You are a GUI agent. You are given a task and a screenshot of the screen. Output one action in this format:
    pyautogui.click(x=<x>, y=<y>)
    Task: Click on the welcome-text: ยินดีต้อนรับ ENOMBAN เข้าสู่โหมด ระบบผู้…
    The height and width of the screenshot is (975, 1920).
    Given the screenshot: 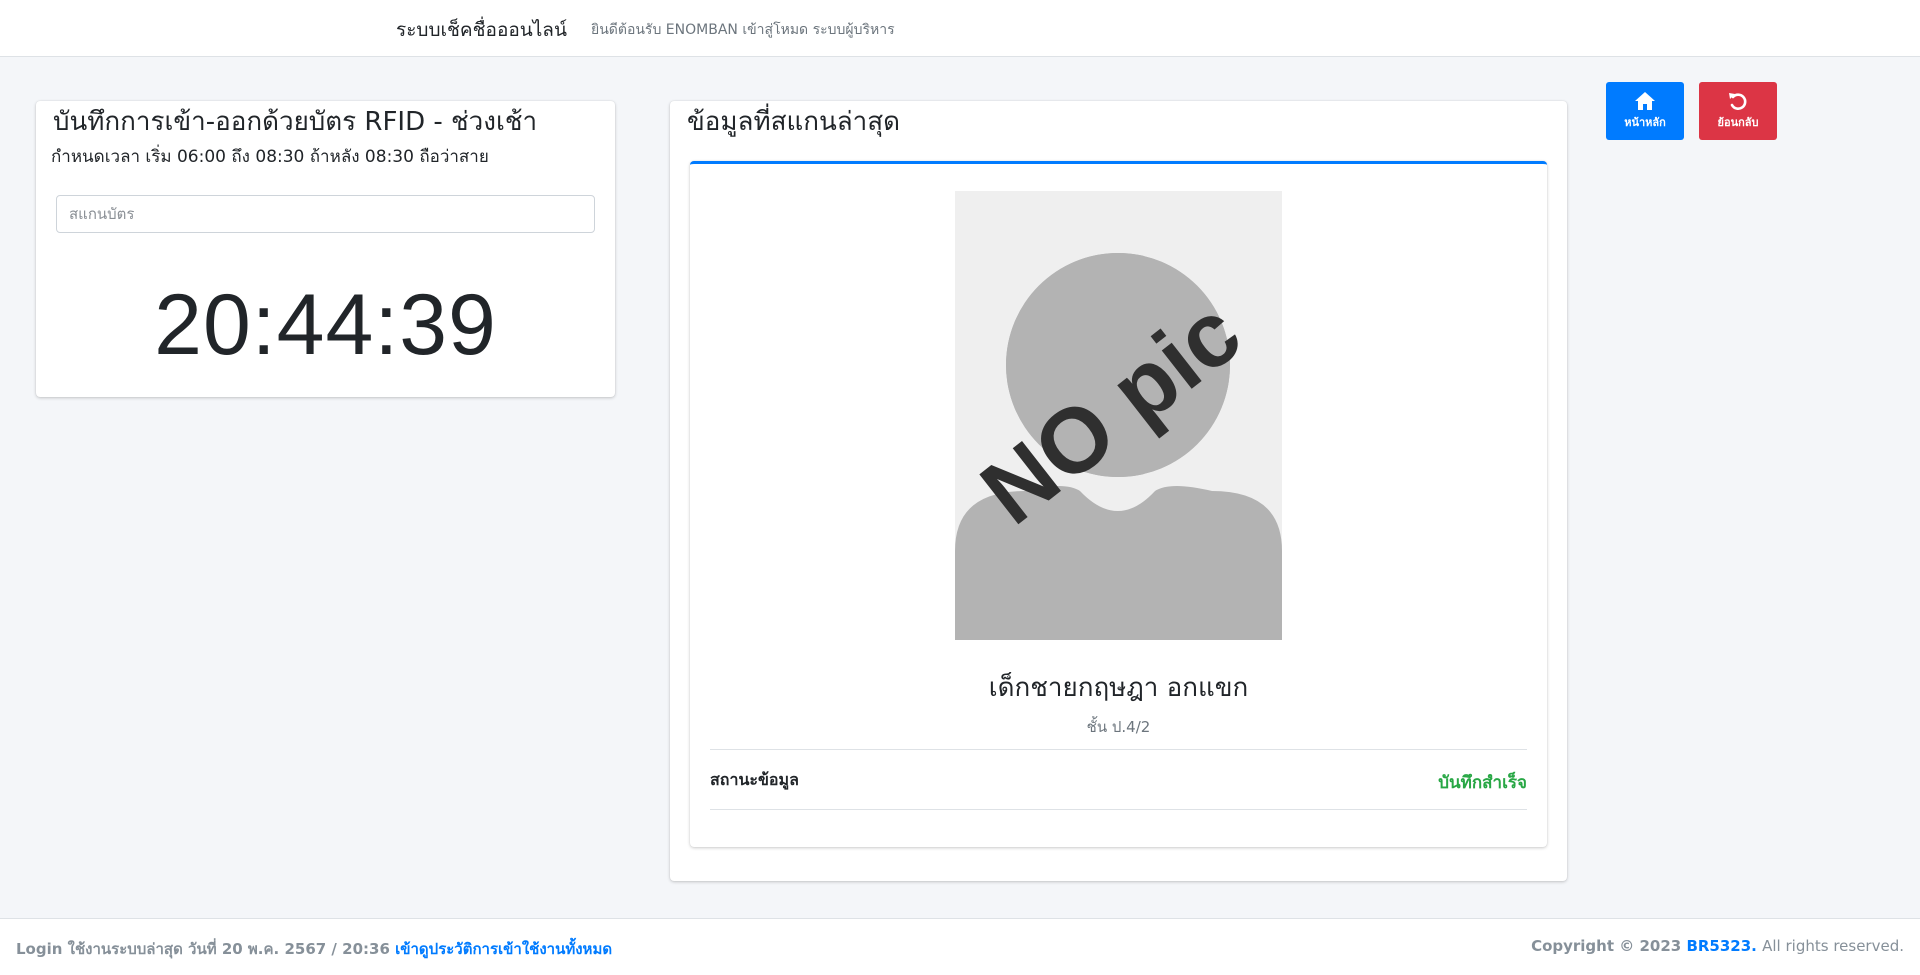 What is the action you would take?
    pyautogui.click(x=743, y=30)
    